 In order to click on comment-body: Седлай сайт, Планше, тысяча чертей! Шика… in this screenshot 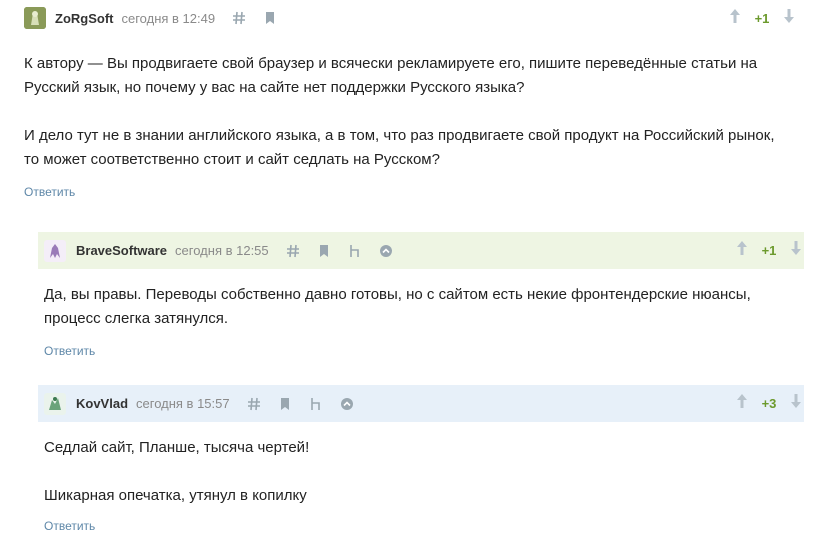, I will do `click(419, 472)`.